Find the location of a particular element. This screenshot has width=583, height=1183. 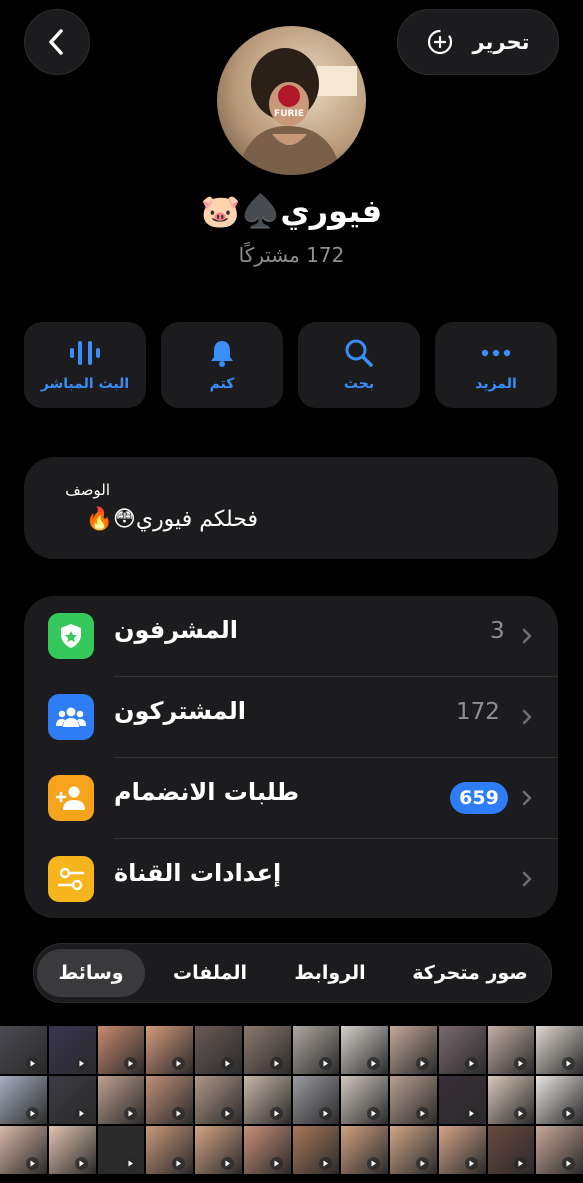

channel-name: فيوري♠️🐷 is located at coordinates (291, 211).